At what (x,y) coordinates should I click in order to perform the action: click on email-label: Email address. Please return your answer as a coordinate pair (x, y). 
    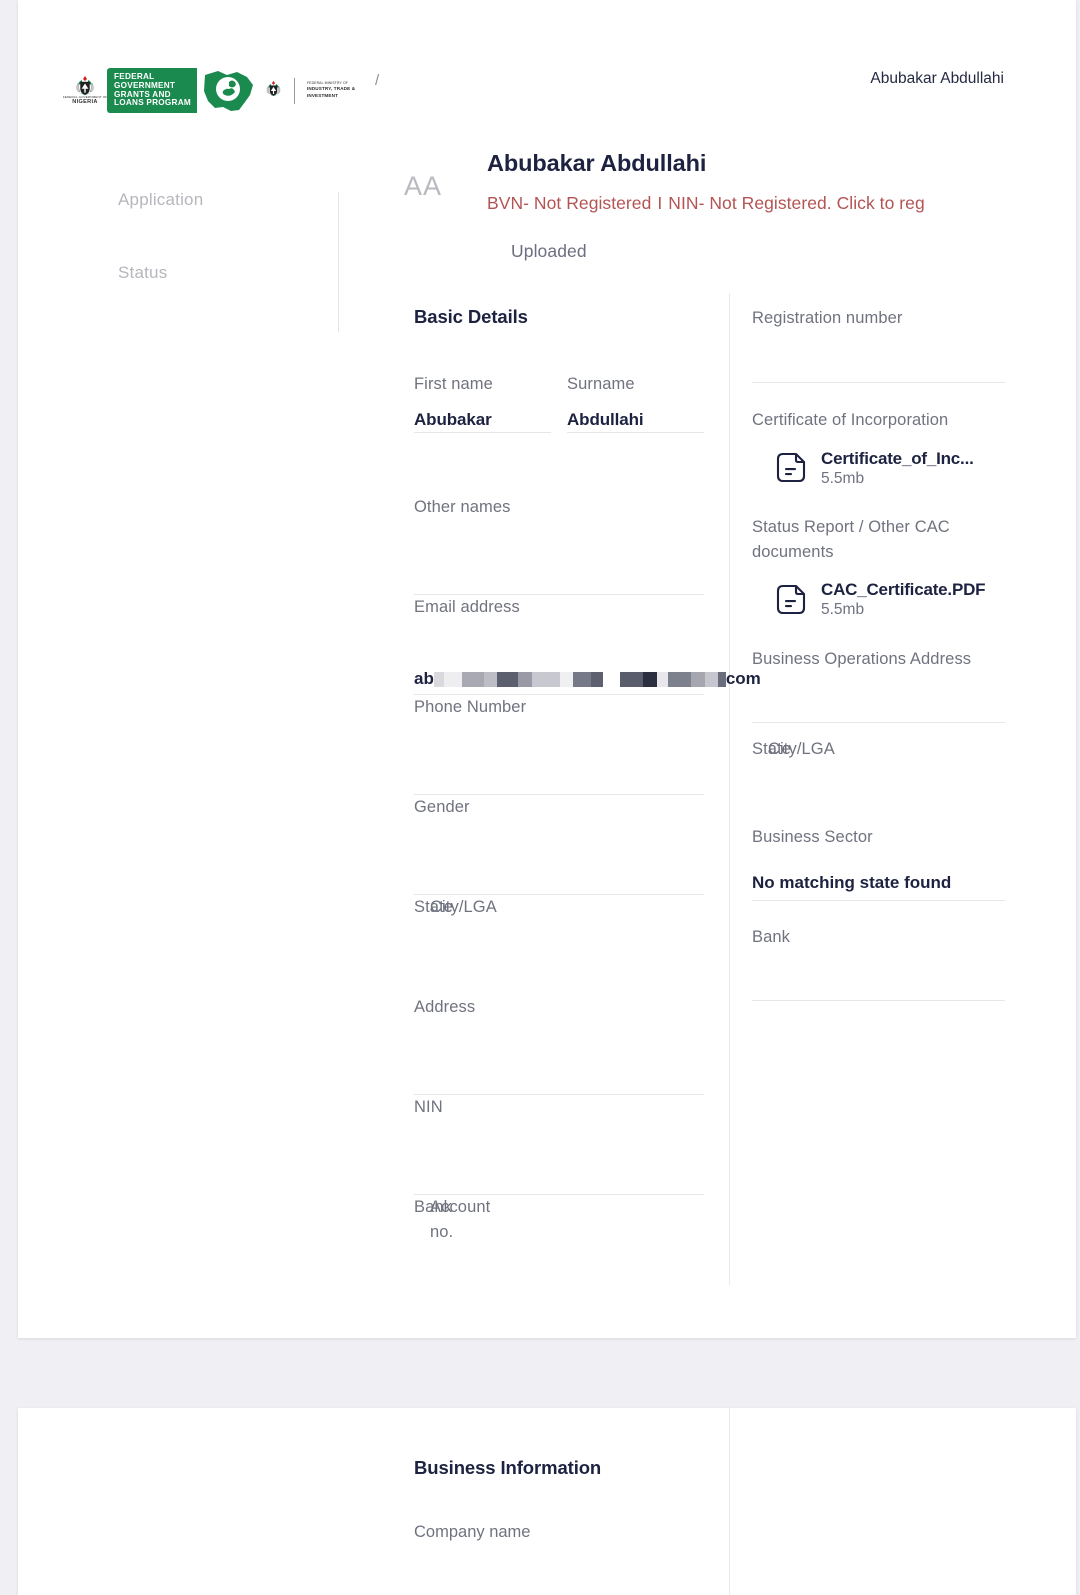
    Looking at the image, I should click on (467, 606).